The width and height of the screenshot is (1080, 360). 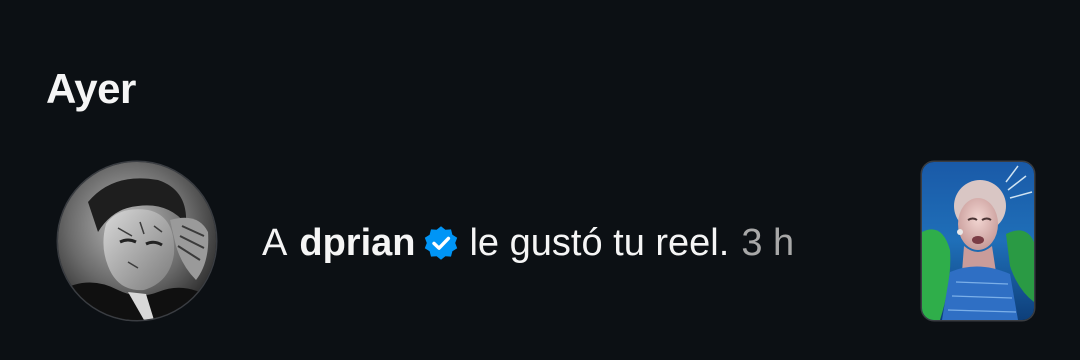 What do you see at coordinates (768, 243) in the screenshot?
I see `notification-time: 3 h` at bounding box center [768, 243].